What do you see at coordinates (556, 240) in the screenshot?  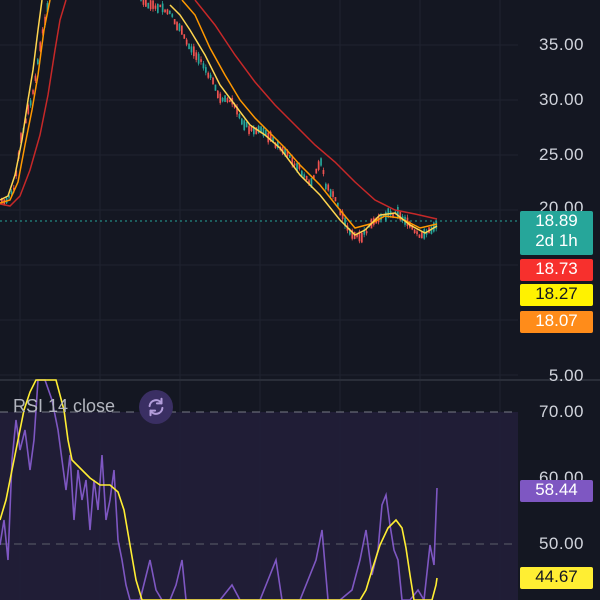 I see `bar-countdown: 2d 1h` at bounding box center [556, 240].